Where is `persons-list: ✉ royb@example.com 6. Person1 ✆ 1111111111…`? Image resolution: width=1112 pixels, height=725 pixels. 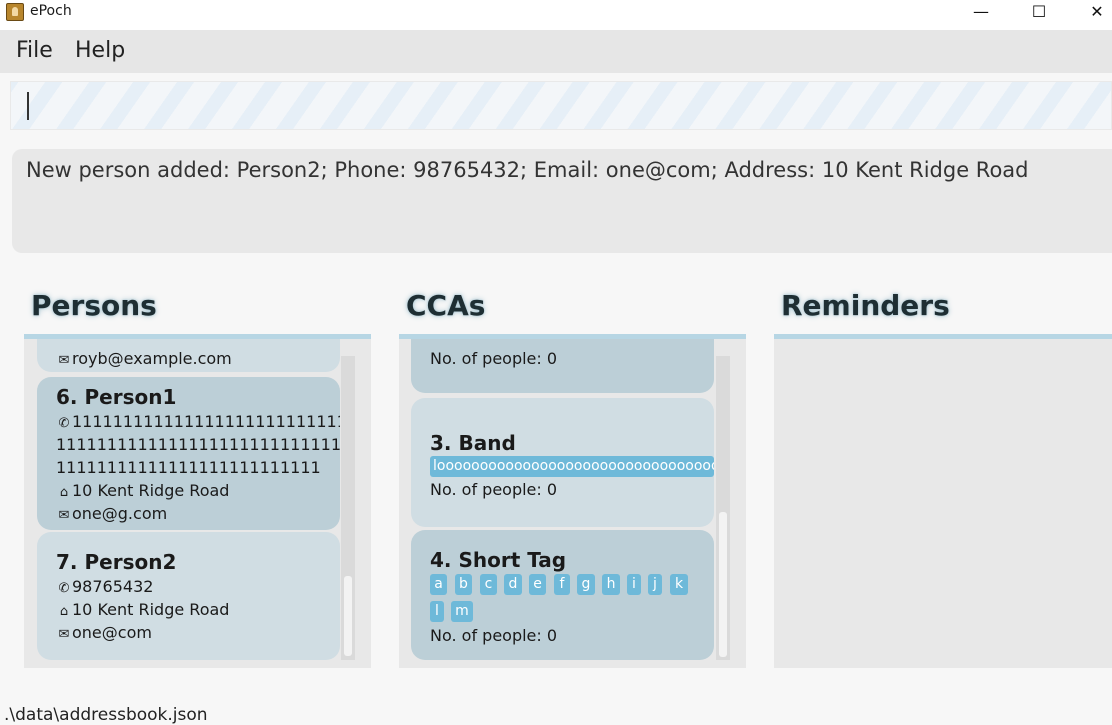 persons-list: ✉ royb@example.com 6. Person1 ✆ 1111111111… is located at coordinates (197, 501).